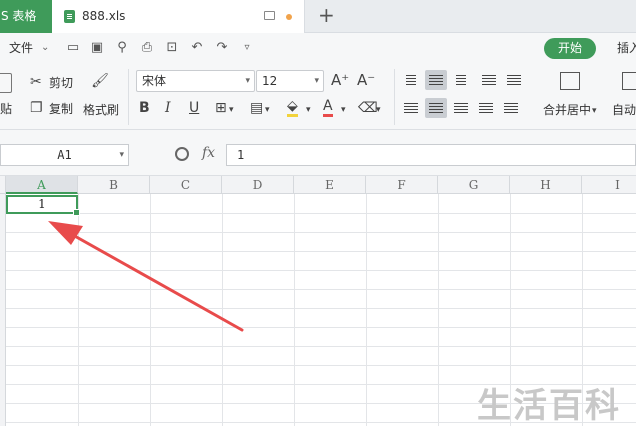  I want to click on align-center-button, so click(436, 108).